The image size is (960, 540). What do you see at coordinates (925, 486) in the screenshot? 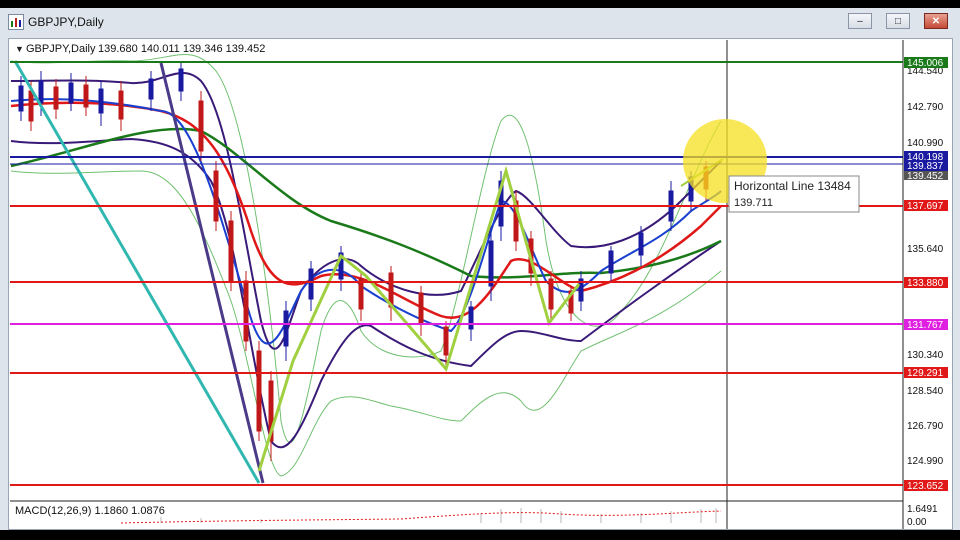
I see `level-tag: 123.652` at bounding box center [925, 486].